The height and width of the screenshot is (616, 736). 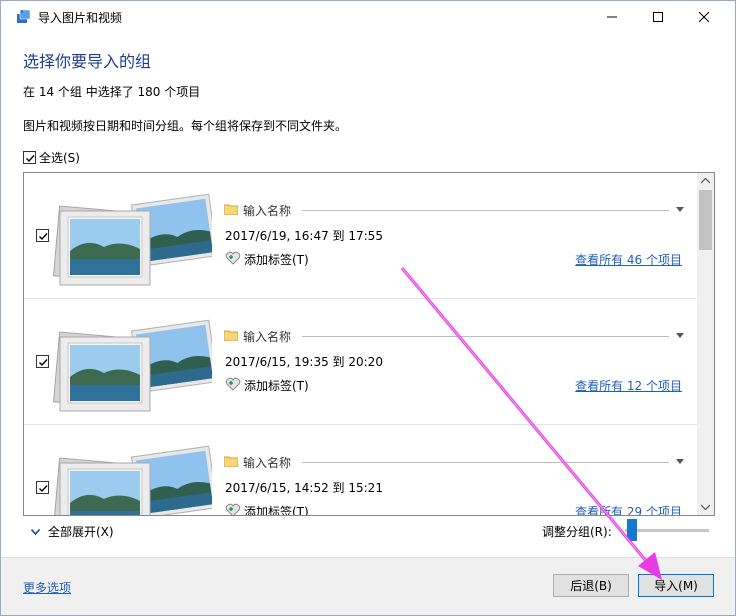 What do you see at coordinates (591, 585) in the screenshot?
I see `back-button: 后退(B)` at bounding box center [591, 585].